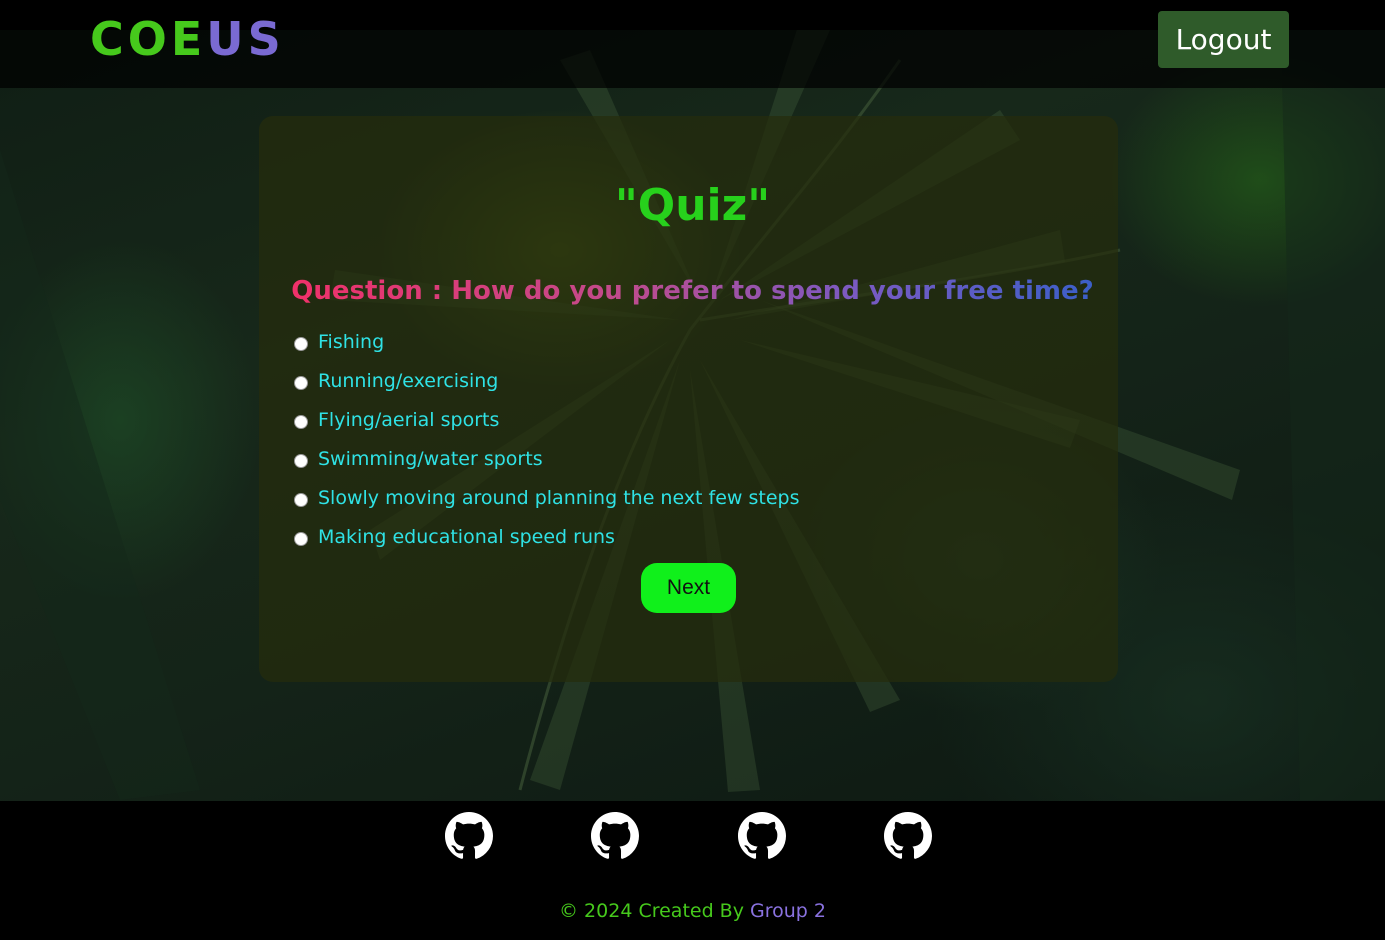 This screenshot has width=1385, height=940. I want to click on next-button: Next, so click(688, 588).